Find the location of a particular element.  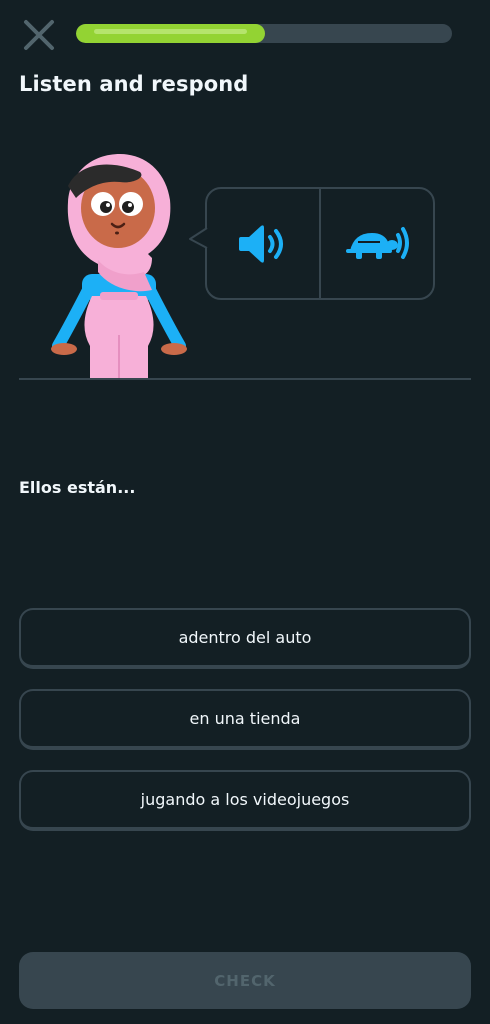

answer-option: adentro del auto is located at coordinates (245, 638).